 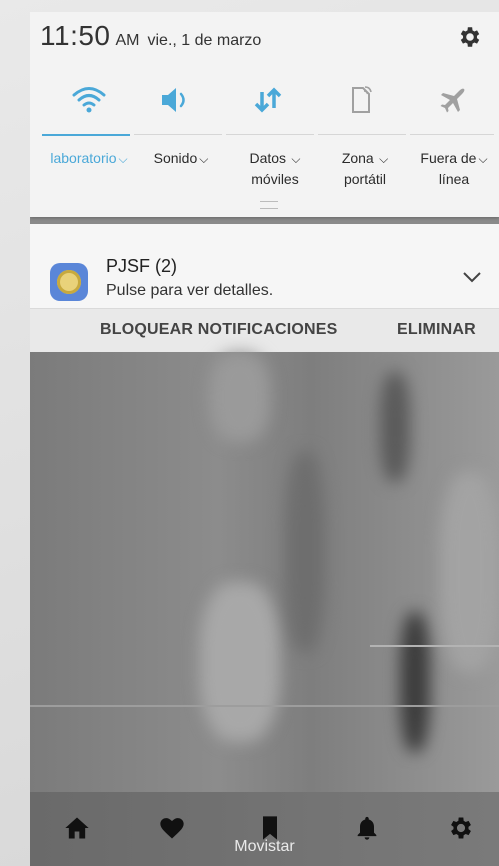 I want to click on hotspot-icon, so click(x=362, y=99).